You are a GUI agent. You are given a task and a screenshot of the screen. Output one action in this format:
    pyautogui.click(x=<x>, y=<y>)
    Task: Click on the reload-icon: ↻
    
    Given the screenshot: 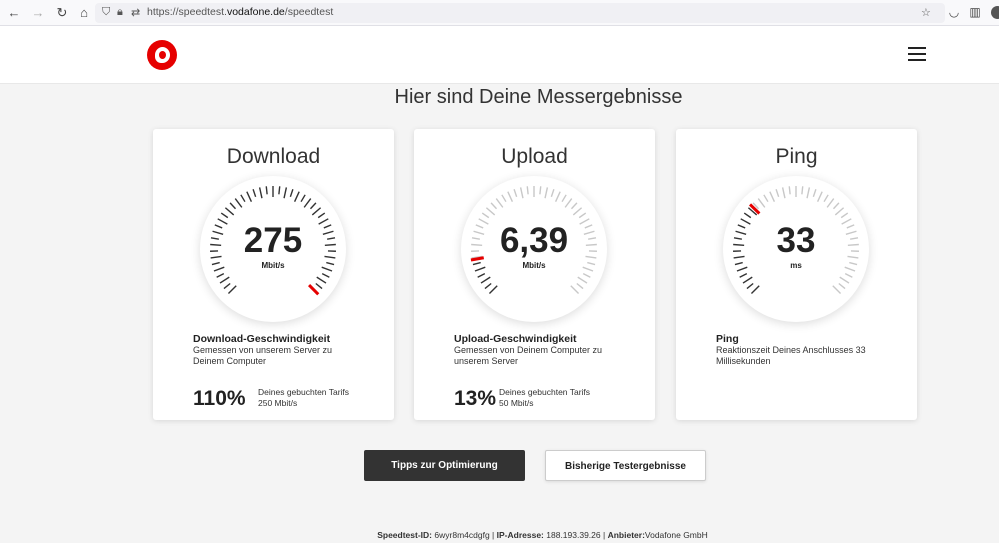 What is the action you would take?
    pyautogui.click(x=62, y=13)
    